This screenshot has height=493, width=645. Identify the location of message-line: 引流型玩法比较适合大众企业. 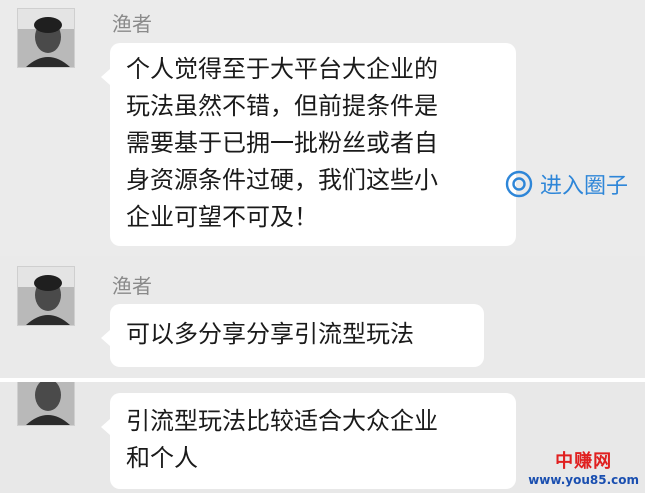
(282, 421).